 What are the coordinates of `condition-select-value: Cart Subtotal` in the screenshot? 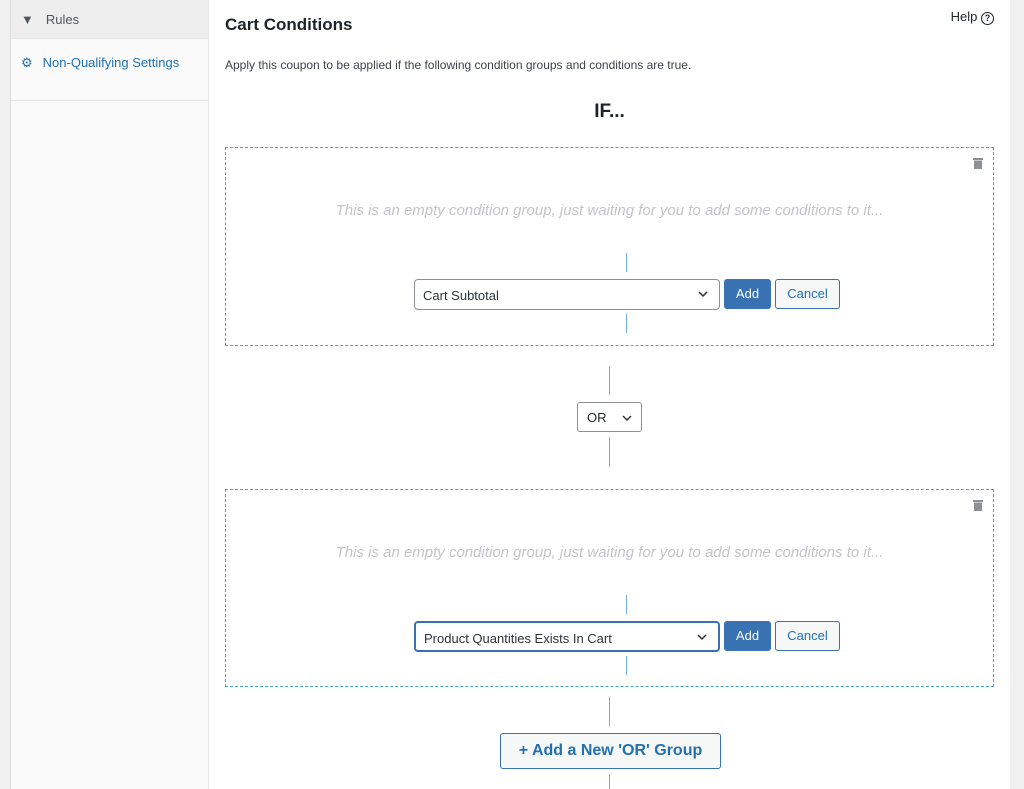 It's located at (461, 295).